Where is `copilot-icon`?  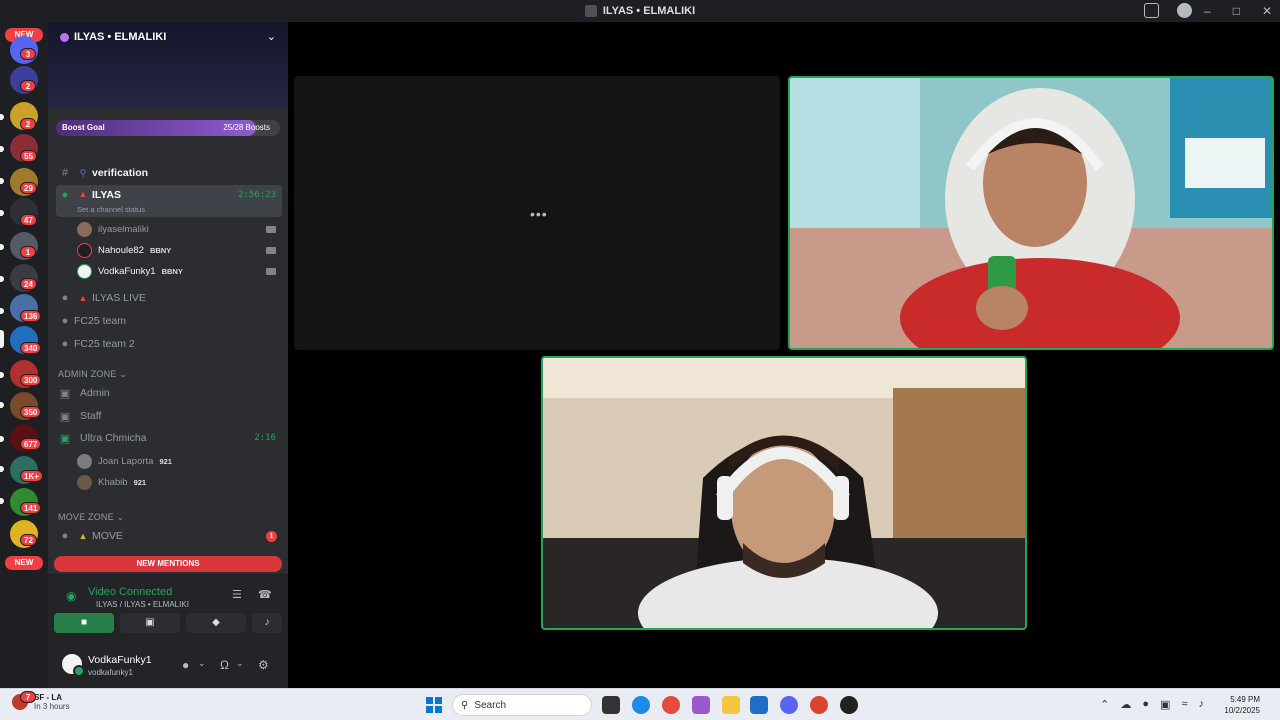 copilot-icon is located at coordinates (701, 705).